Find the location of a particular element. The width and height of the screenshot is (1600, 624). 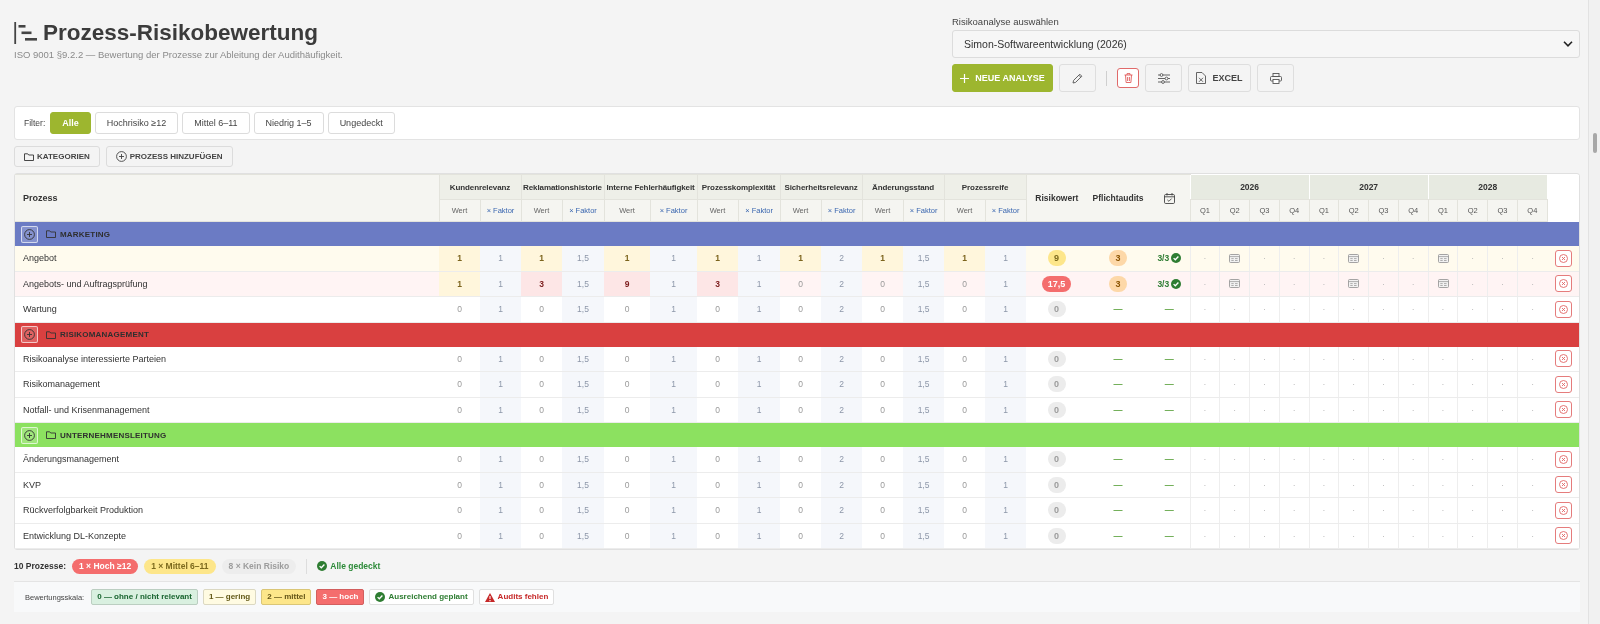

analysis-select: Simon-Softwareentwicklung (2026) is located at coordinates (1266, 44).